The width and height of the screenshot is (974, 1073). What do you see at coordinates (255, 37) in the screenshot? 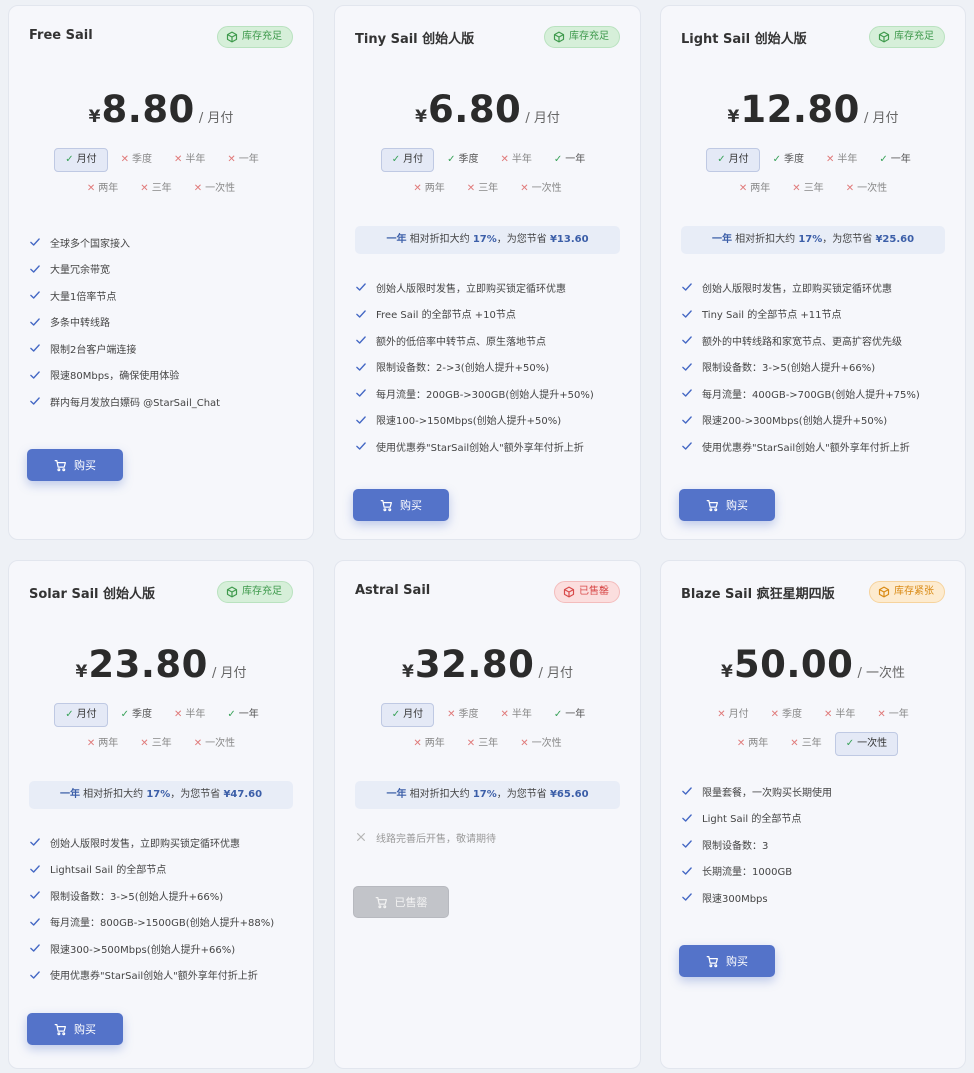
I see `stock-badge: 库存充足` at bounding box center [255, 37].